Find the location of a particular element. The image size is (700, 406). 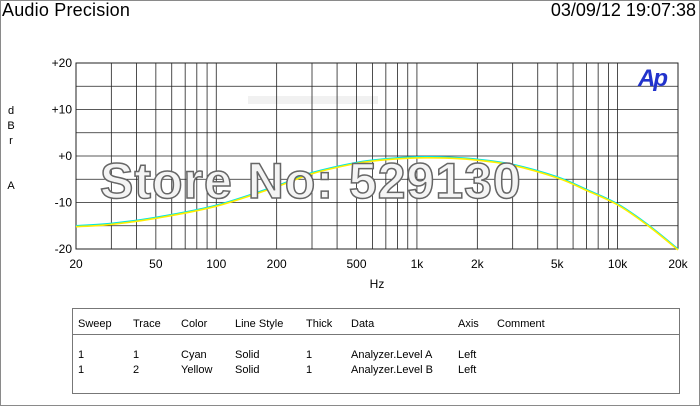

legend-header-axis: Axis is located at coordinates (468, 324).